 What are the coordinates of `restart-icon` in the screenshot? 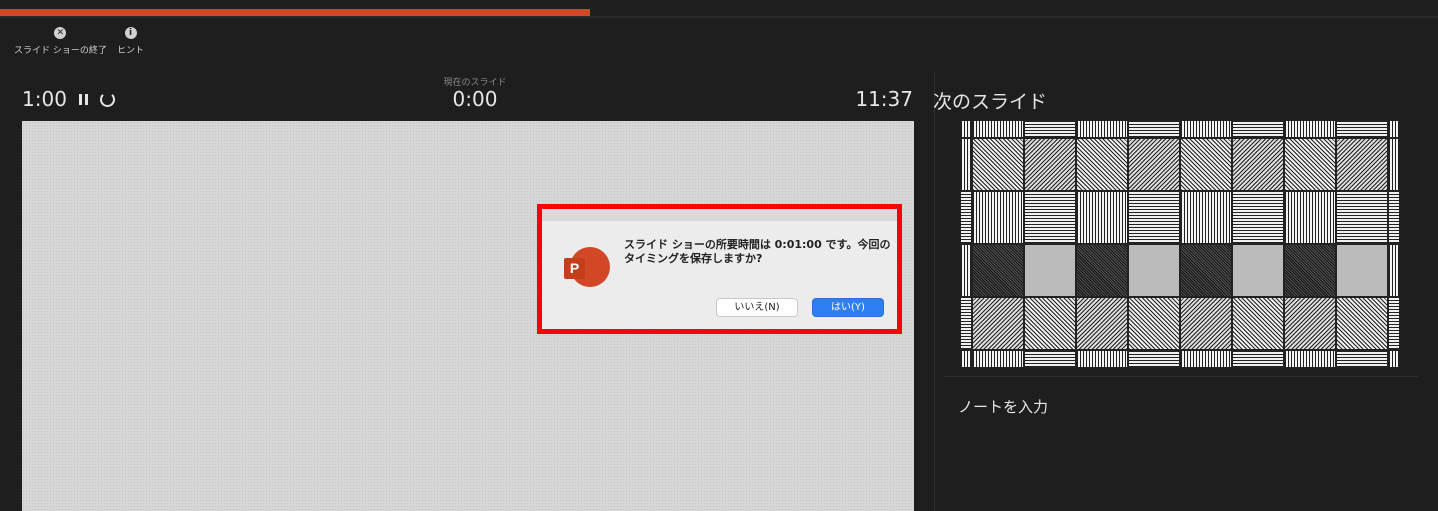 It's located at (107, 99).